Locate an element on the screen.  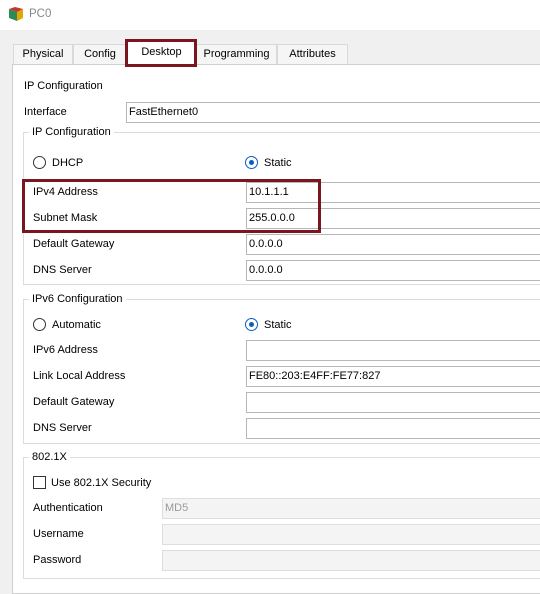
subnet-mask-label: Subnet Mask is located at coordinates (65, 218).